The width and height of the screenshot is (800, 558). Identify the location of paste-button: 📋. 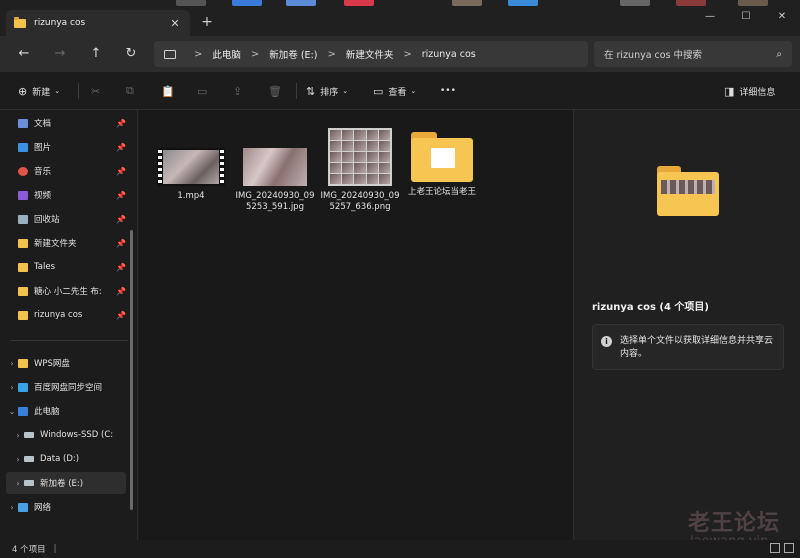
(170, 91).